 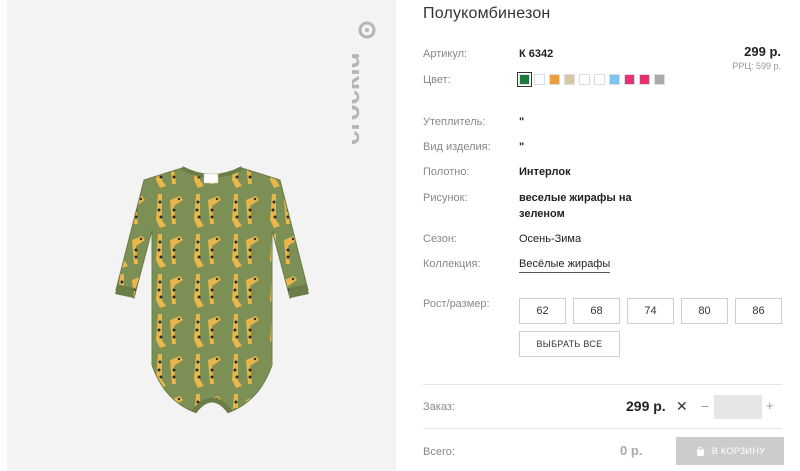 I want to click on increase-quantity-button: +, so click(x=770, y=405).